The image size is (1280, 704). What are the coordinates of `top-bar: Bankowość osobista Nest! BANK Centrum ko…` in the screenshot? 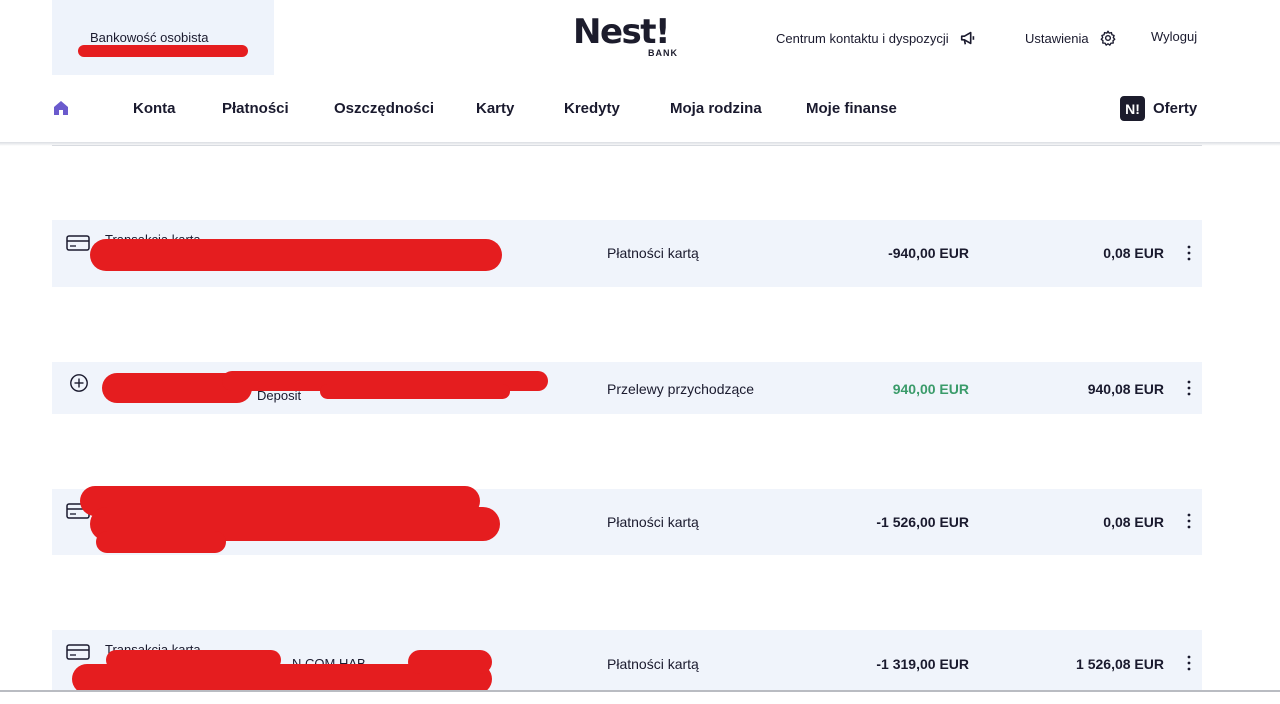 It's located at (640, 39).